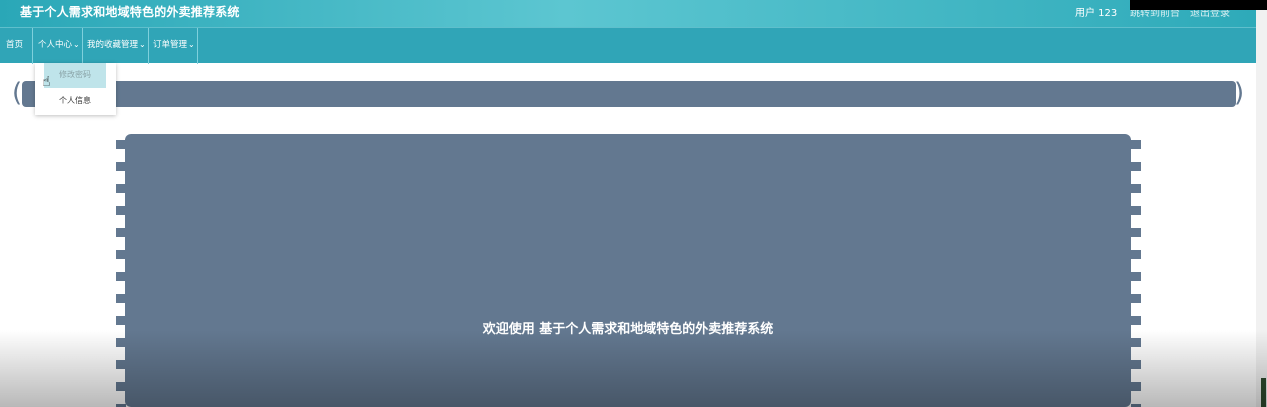  Describe the element at coordinates (1198, 5) in the screenshot. I see `top-right-mask` at that location.